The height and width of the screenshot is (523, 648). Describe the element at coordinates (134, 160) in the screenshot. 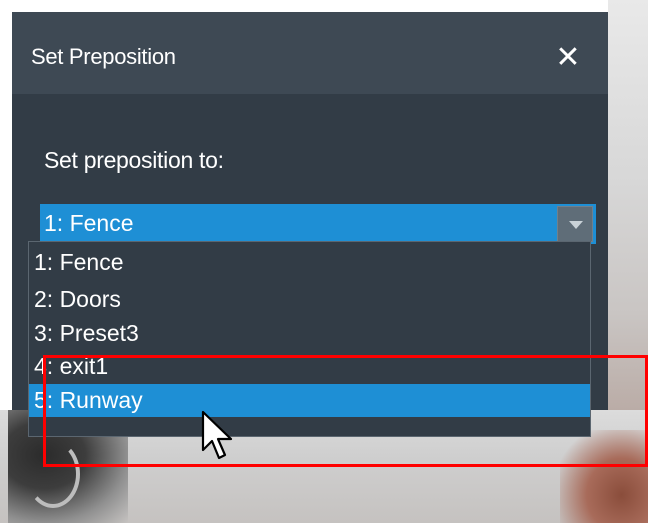

I see `preposition-field-label: Set preposition to:` at that location.